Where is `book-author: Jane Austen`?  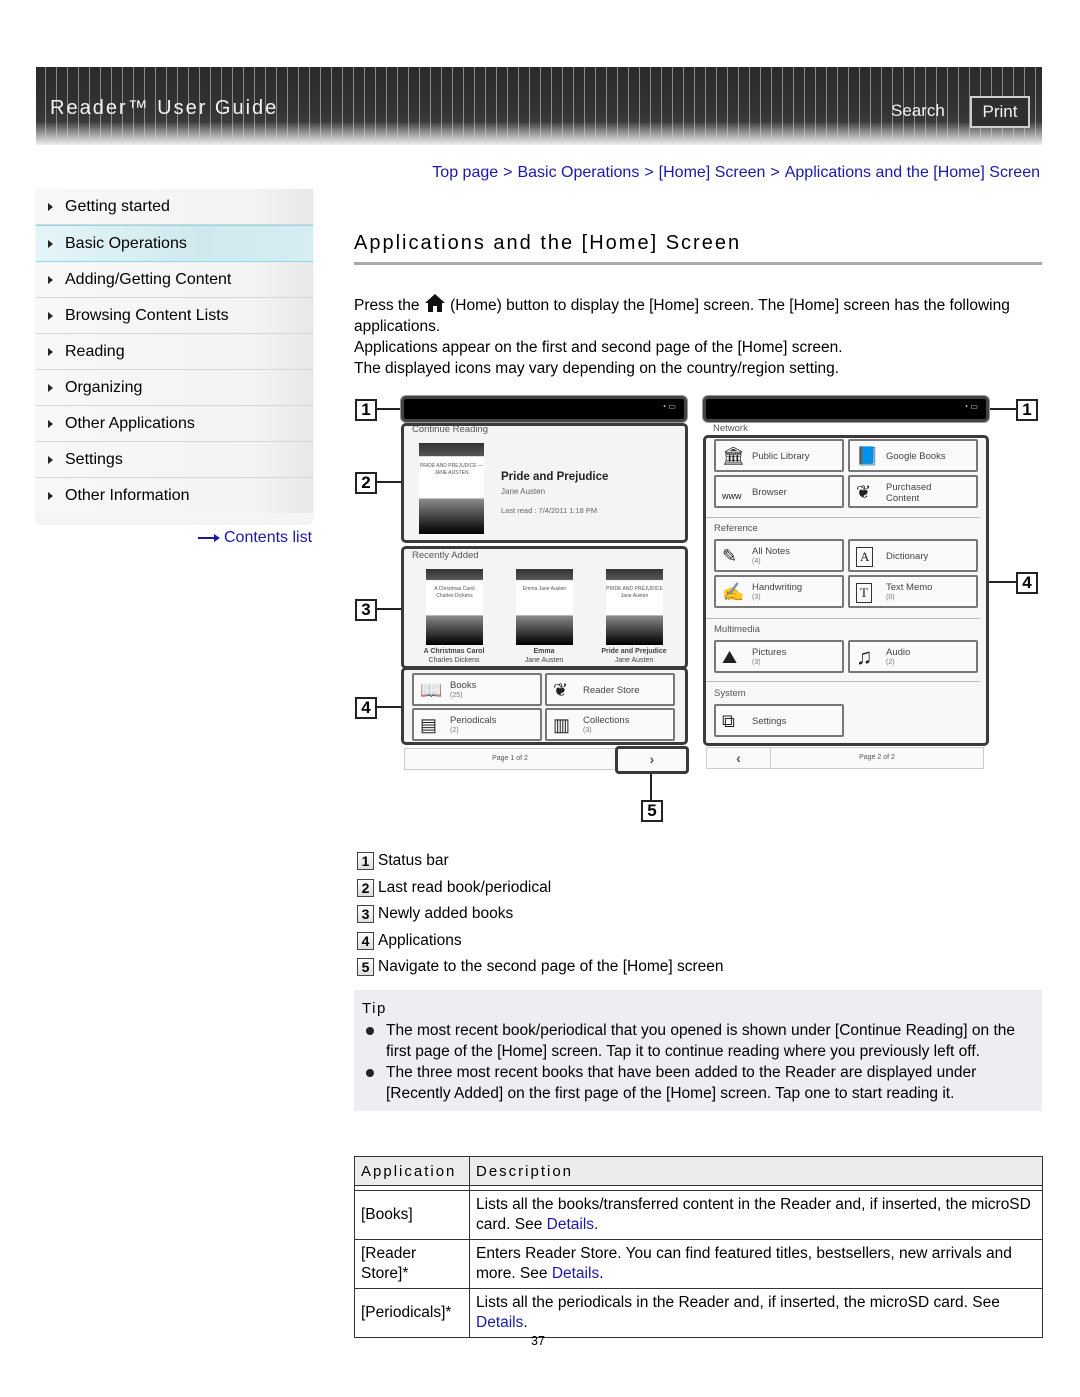
book-author: Jane Austen is located at coordinates (523, 491).